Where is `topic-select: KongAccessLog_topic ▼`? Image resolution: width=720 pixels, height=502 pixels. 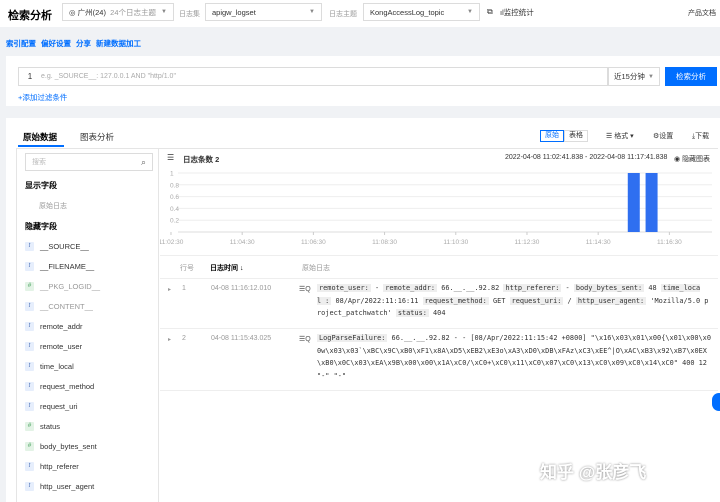
topic-select: KongAccessLog_topic ▼ is located at coordinates (421, 12).